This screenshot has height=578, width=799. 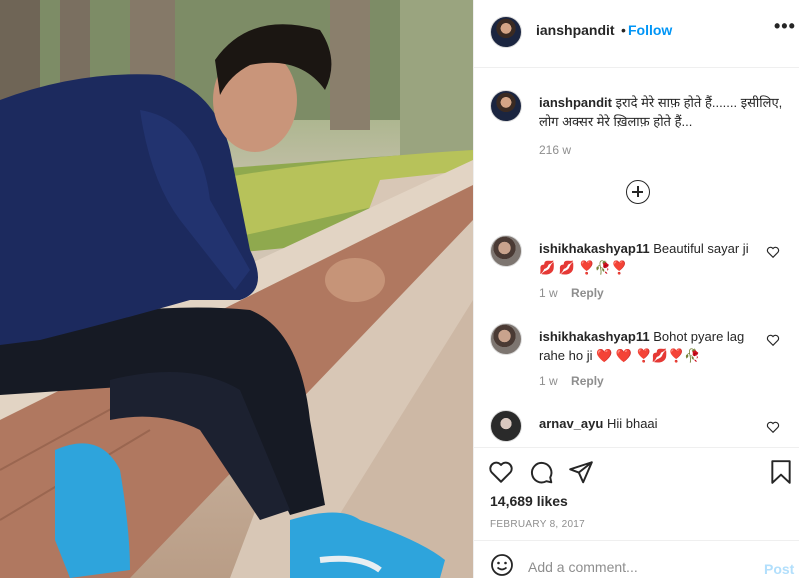 I want to click on bookmark-icon, so click(x=781, y=472).